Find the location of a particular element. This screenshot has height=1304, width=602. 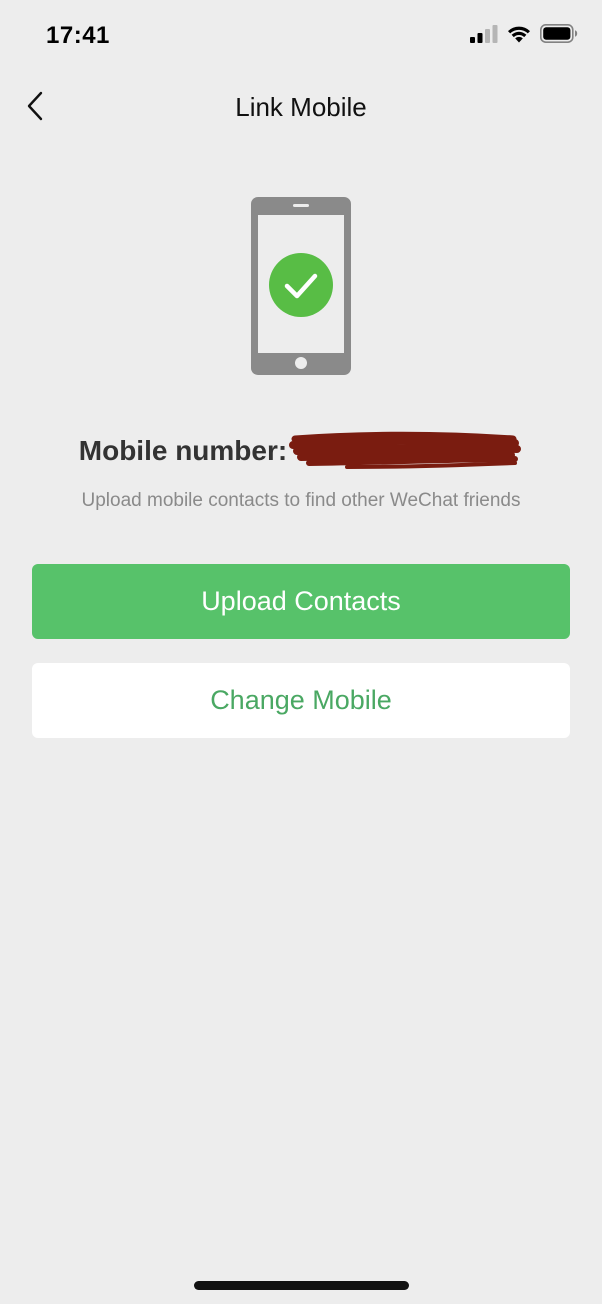

status-icons is located at coordinates (524, 33).